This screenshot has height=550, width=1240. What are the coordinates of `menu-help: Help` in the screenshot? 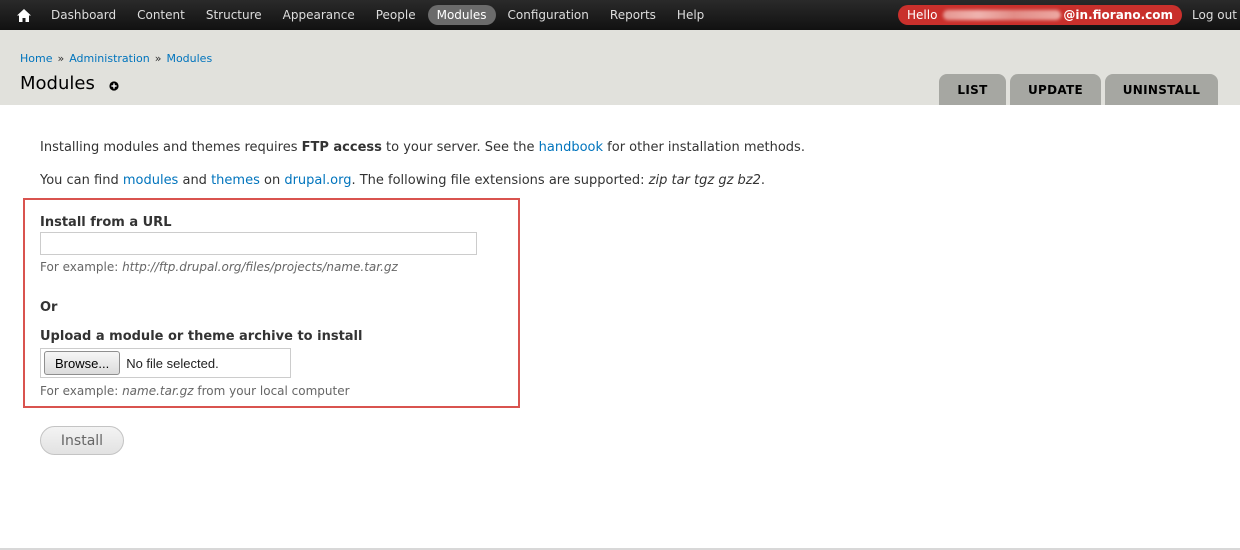 It's located at (690, 15).